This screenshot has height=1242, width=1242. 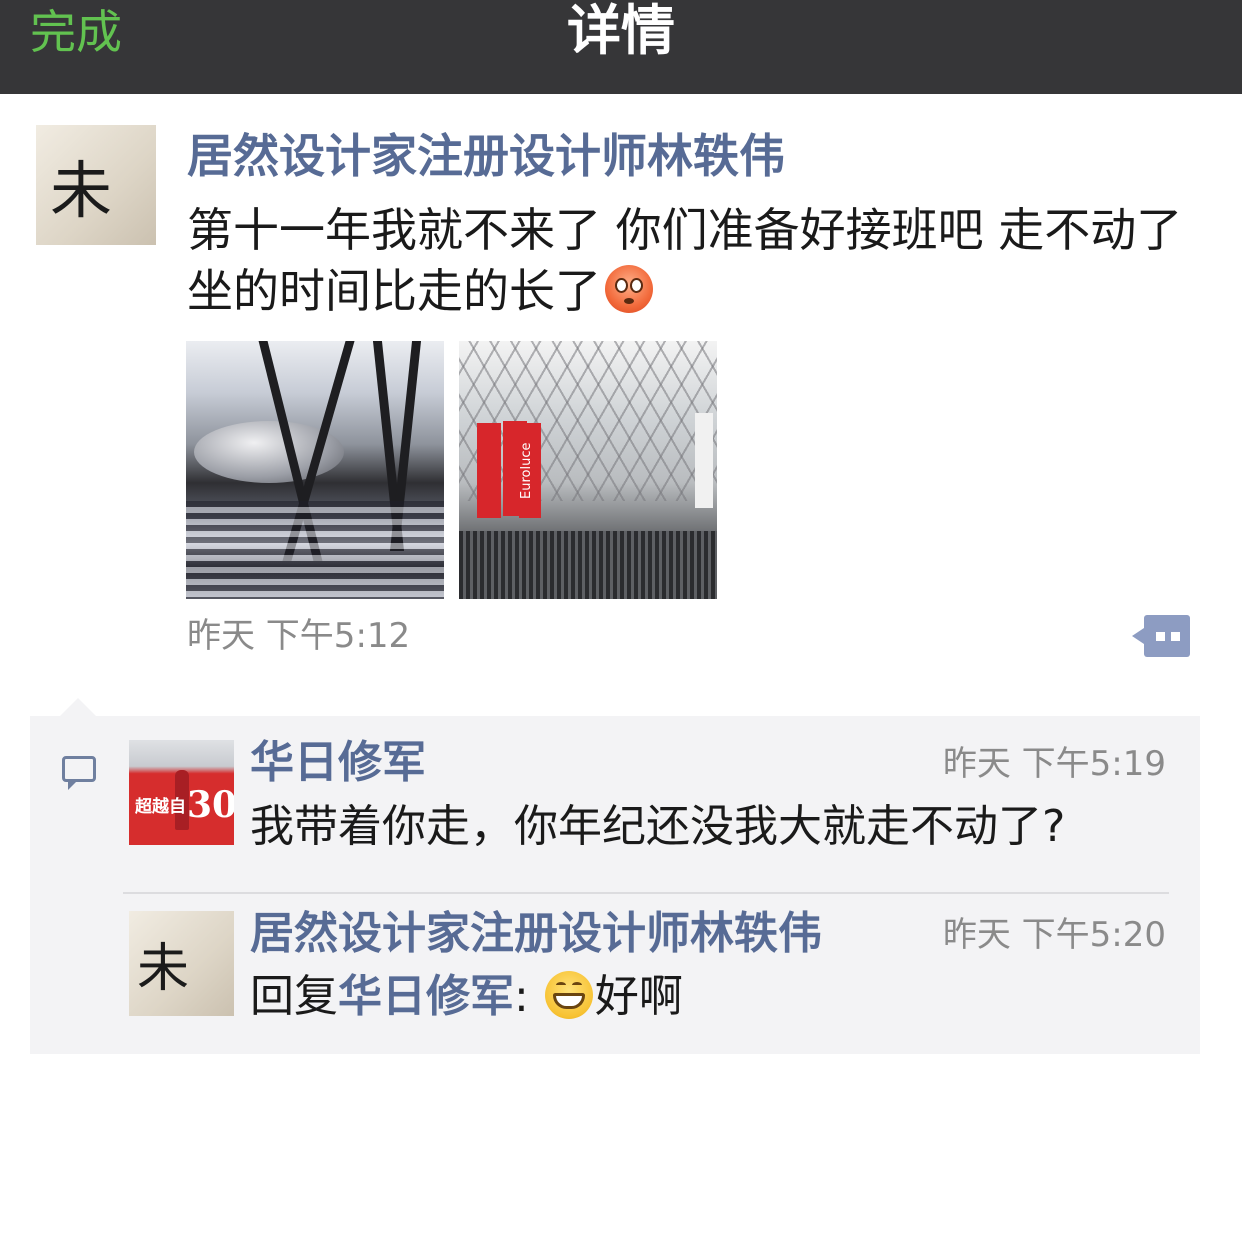 I want to click on reply-colon: :, so click(x=521, y=996).